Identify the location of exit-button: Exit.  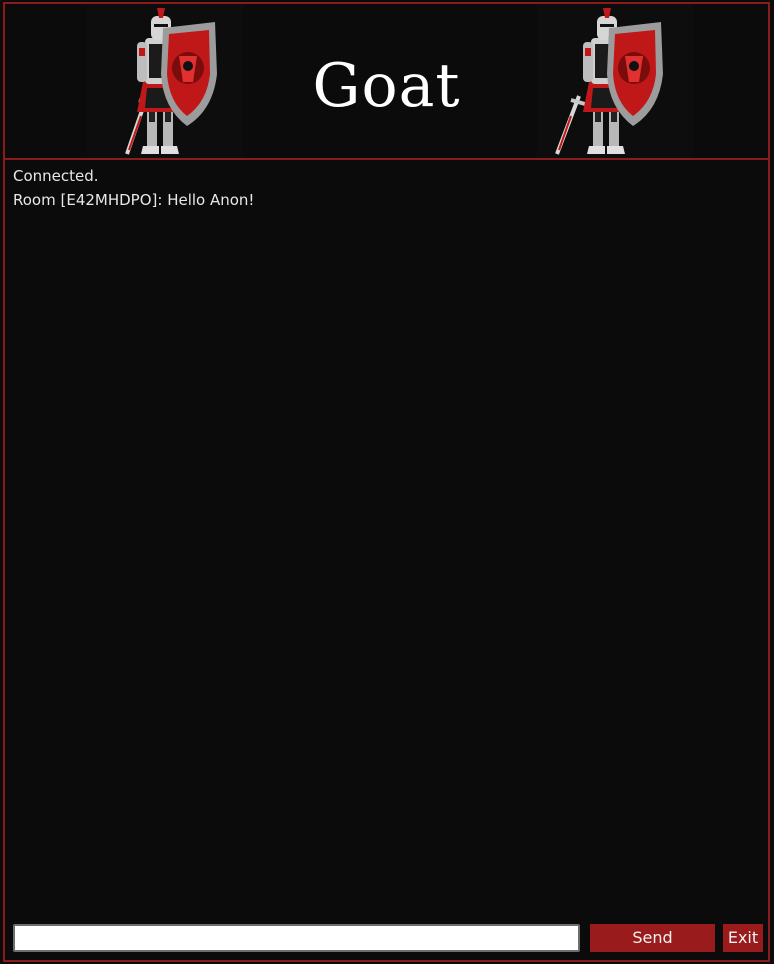
(743, 938).